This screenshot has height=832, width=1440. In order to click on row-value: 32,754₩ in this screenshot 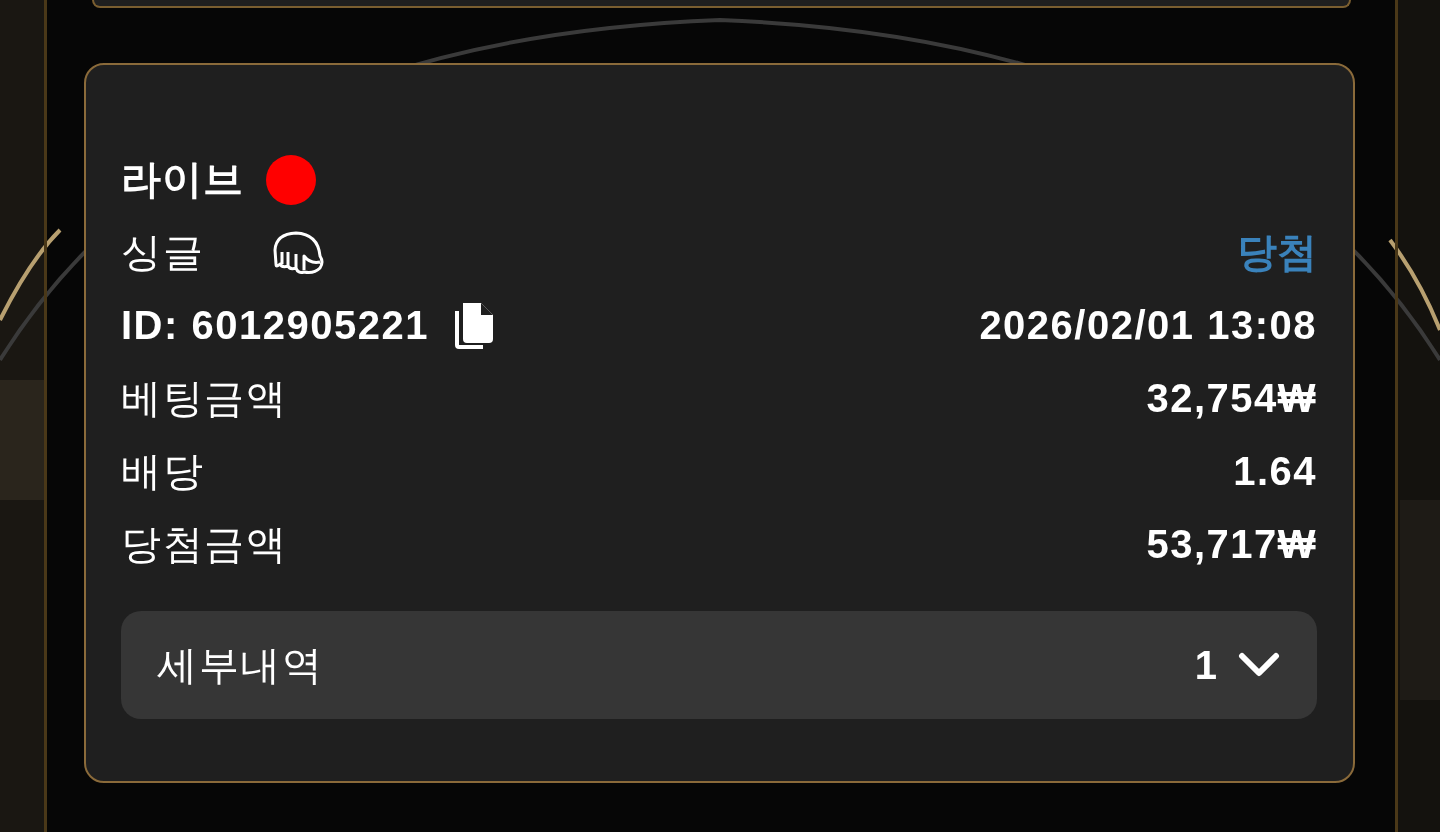, I will do `click(1231, 398)`.